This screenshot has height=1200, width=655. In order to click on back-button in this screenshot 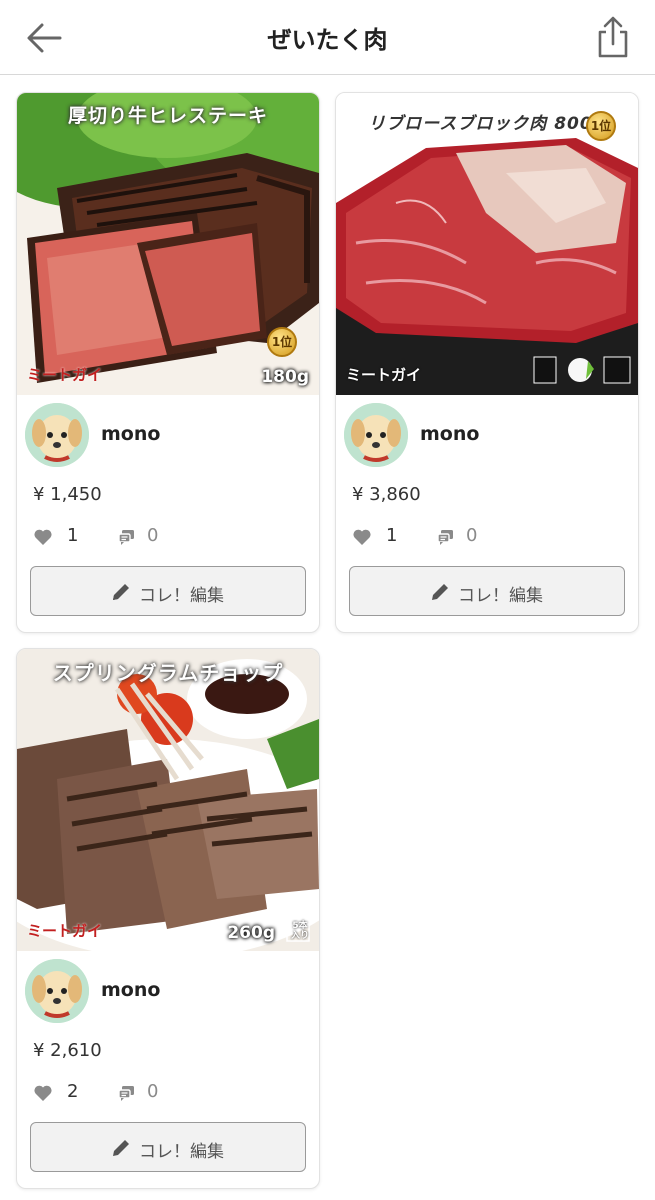, I will do `click(44, 38)`.